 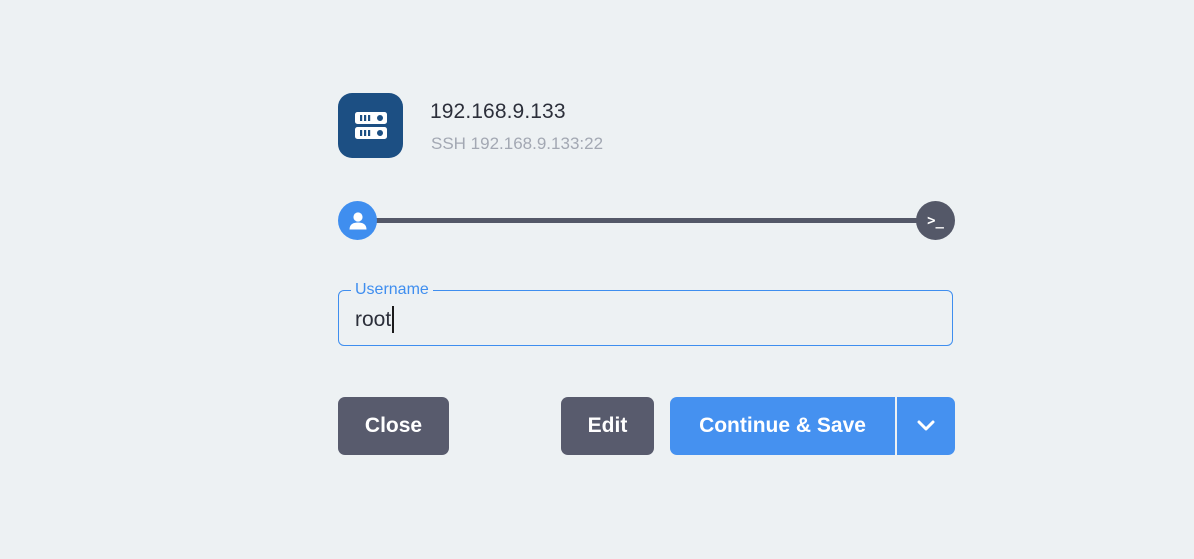 What do you see at coordinates (517, 143) in the screenshot?
I see `host-address: SSH 192.168.9.133:22` at bounding box center [517, 143].